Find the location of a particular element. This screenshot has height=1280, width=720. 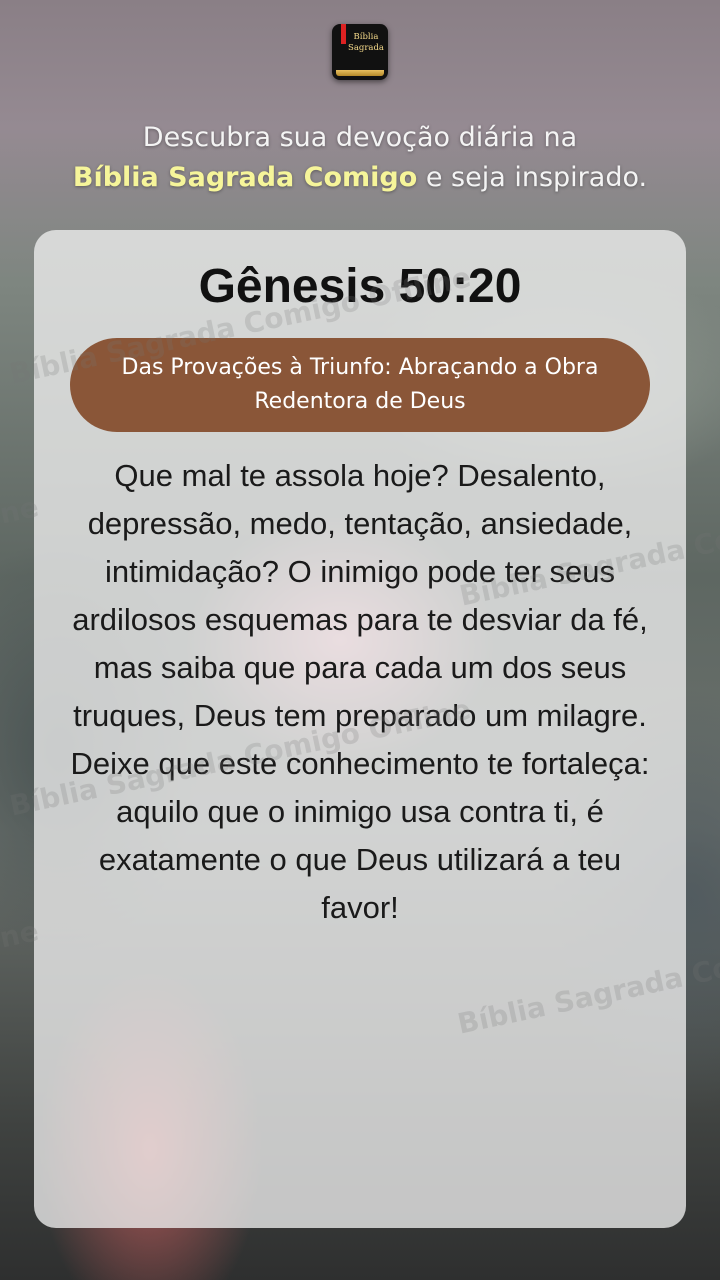

app-logo-text: Bíblia Sagrada is located at coordinates (366, 42).